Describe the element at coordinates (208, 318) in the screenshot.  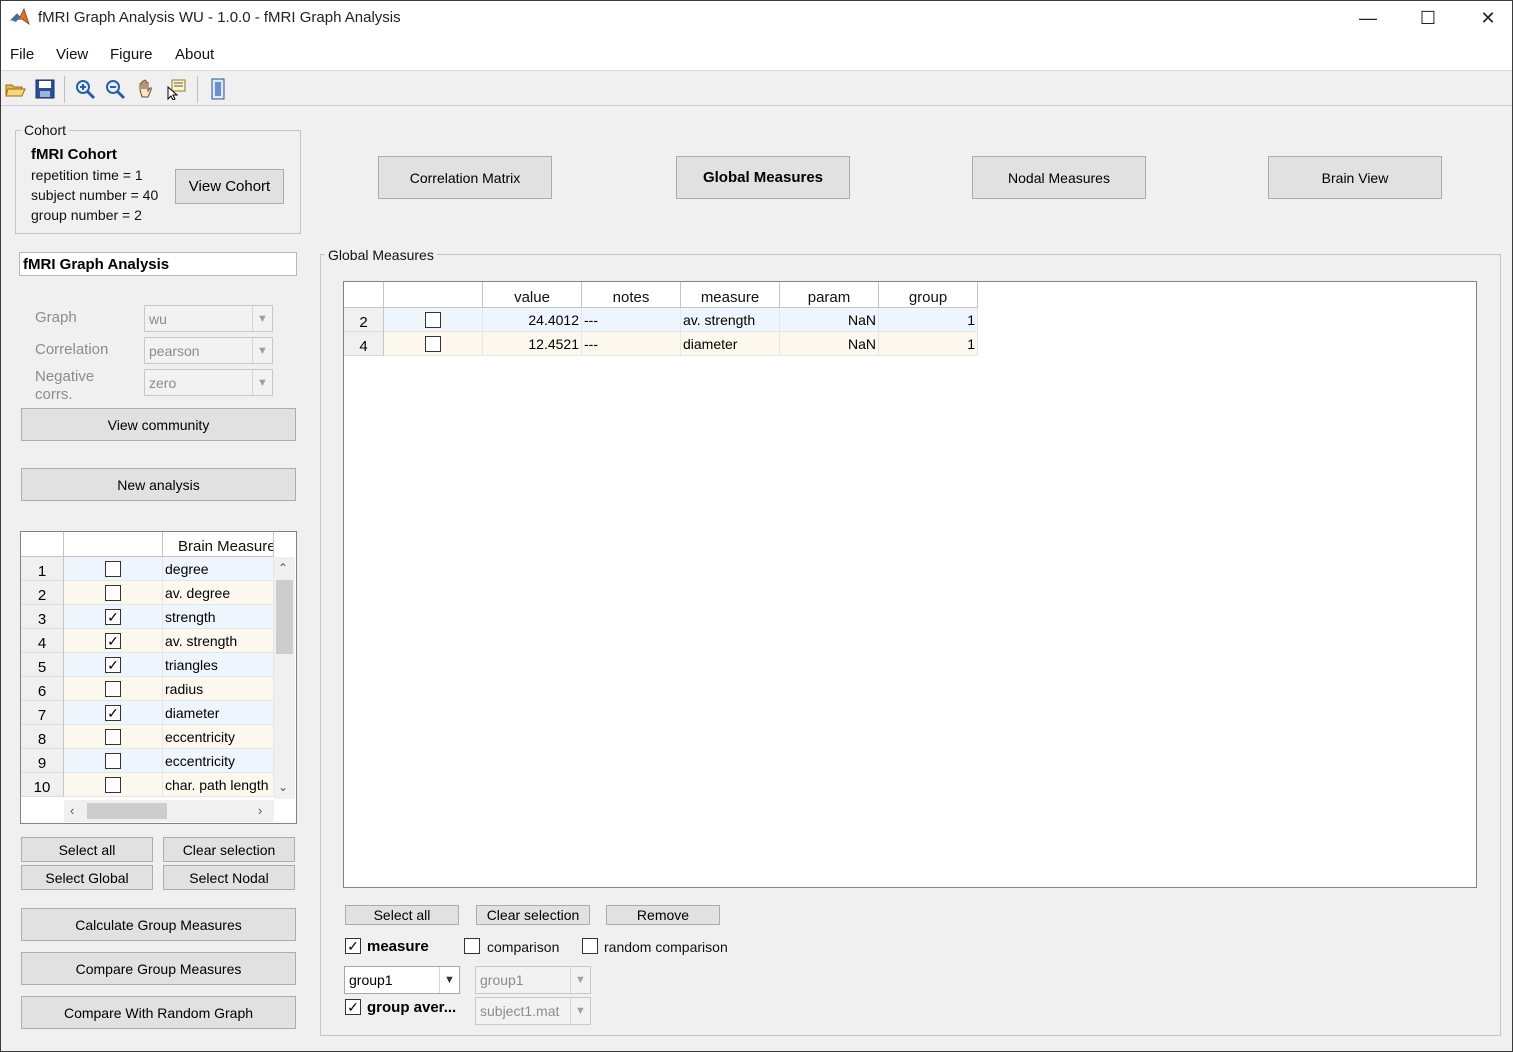
I see `graph-select: wu ▼` at that location.